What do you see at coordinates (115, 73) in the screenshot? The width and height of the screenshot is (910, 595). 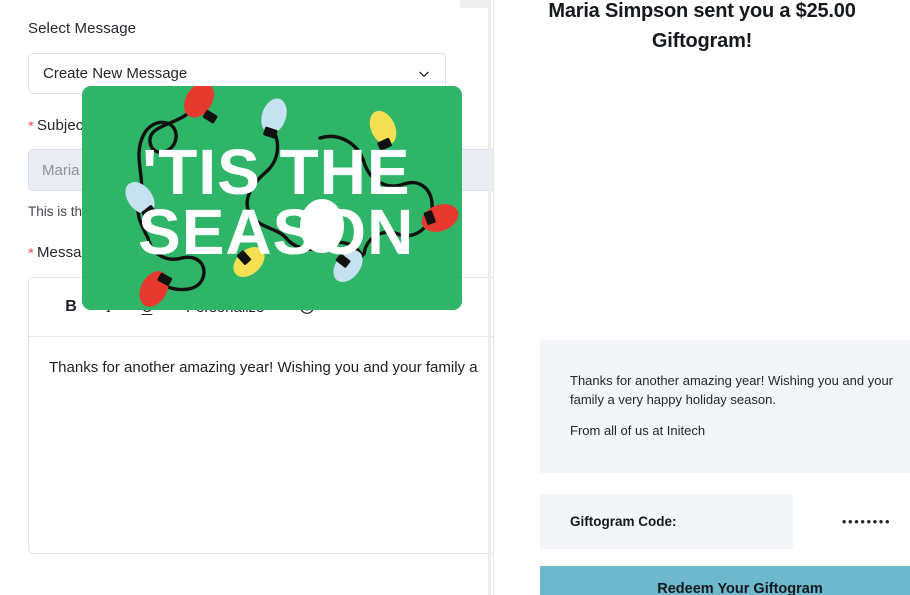 I see `select-message-value: Create New Message` at bounding box center [115, 73].